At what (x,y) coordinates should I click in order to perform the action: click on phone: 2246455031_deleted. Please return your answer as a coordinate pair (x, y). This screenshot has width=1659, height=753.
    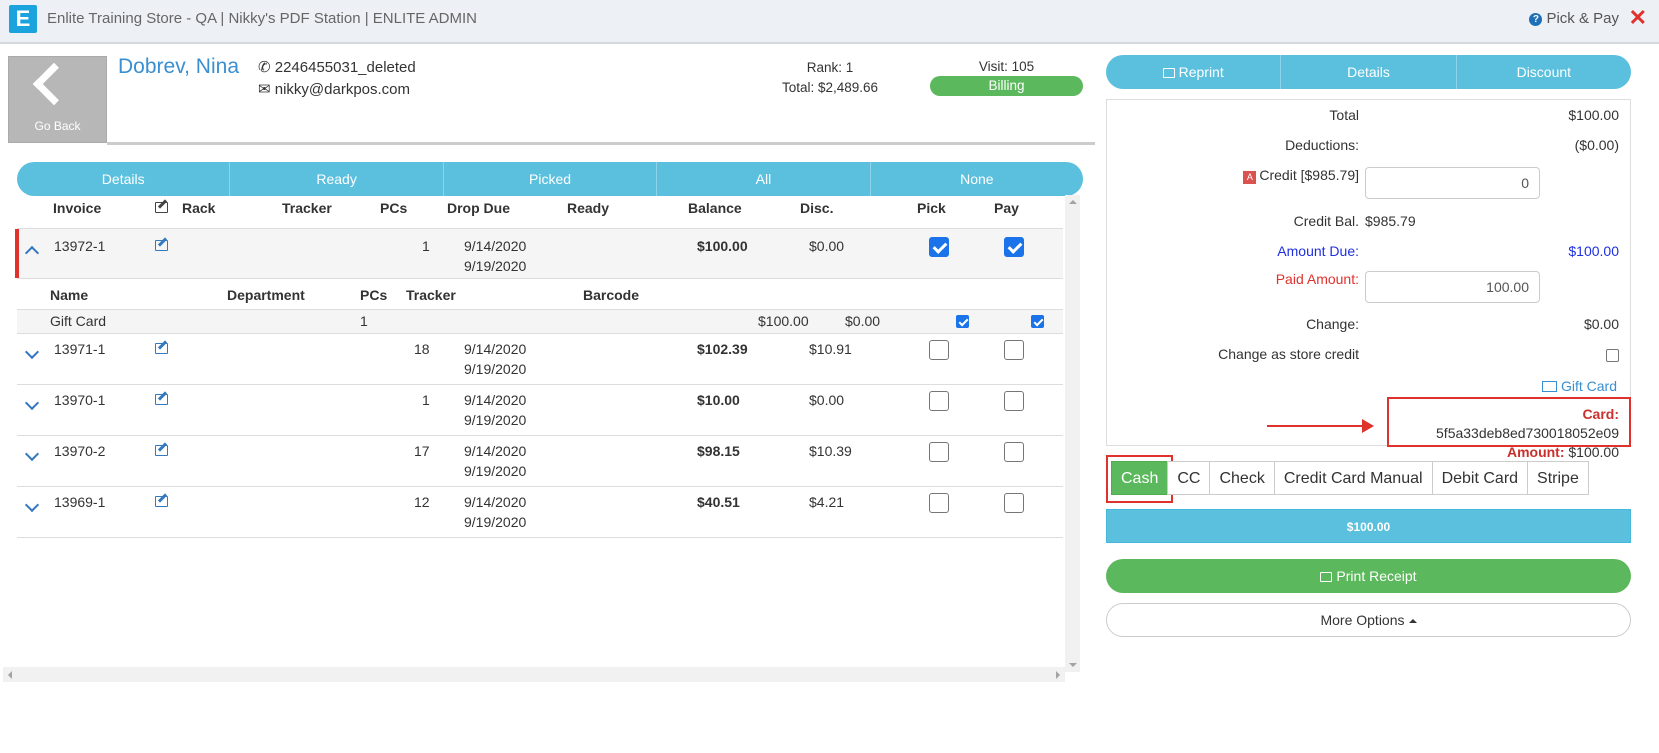
    Looking at the image, I should click on (345, 67).